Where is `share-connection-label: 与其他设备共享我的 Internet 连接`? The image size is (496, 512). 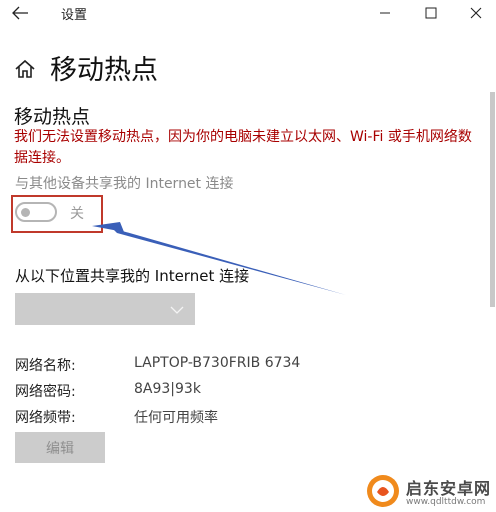
share-connection-label: 与其他设备共享我的 Internet 连接 is located at coordinates (124, 184).